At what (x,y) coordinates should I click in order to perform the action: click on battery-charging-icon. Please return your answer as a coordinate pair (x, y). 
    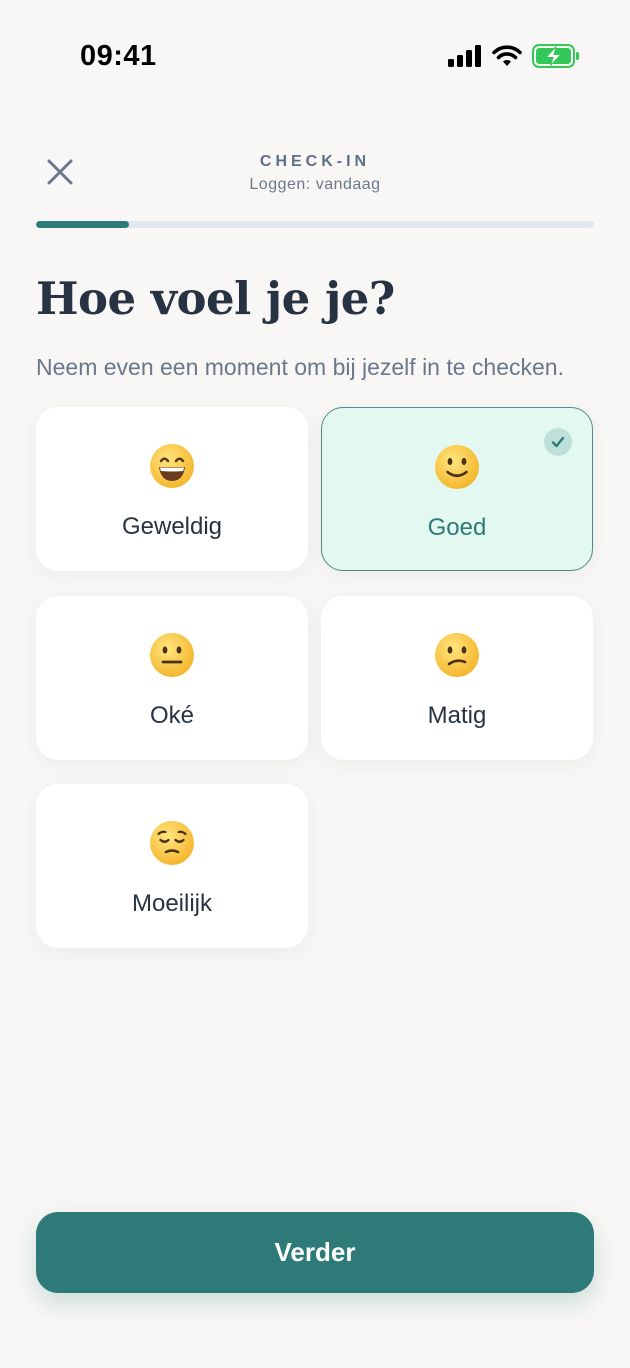
    Looking at the image, I should click on (556, 56).